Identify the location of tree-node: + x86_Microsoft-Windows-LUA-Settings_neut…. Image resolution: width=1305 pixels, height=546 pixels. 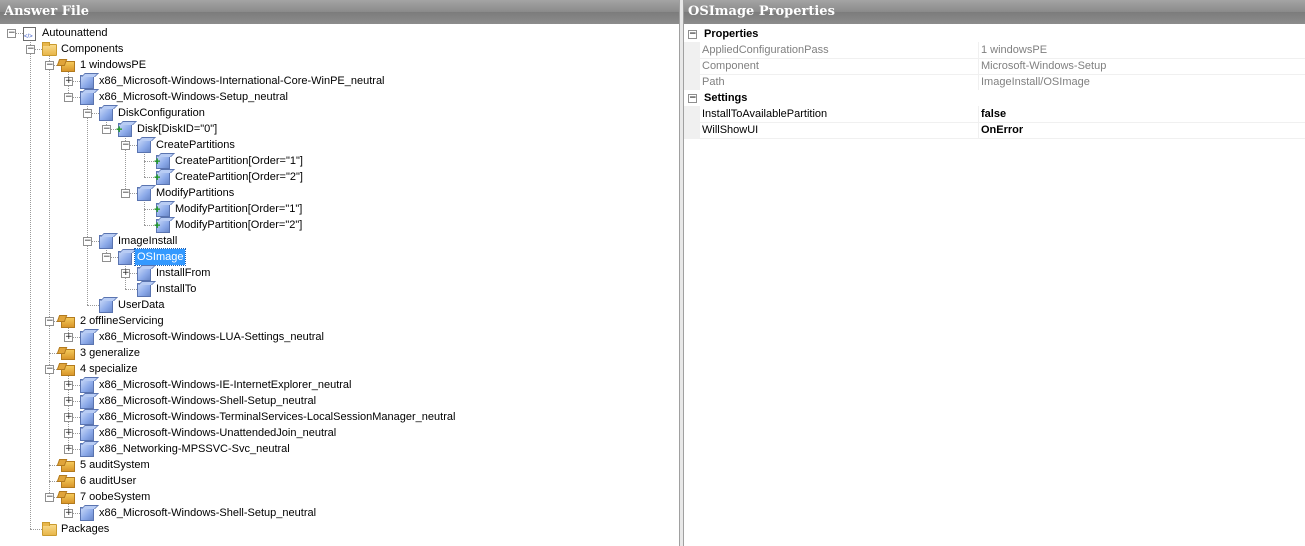
(335, 337).